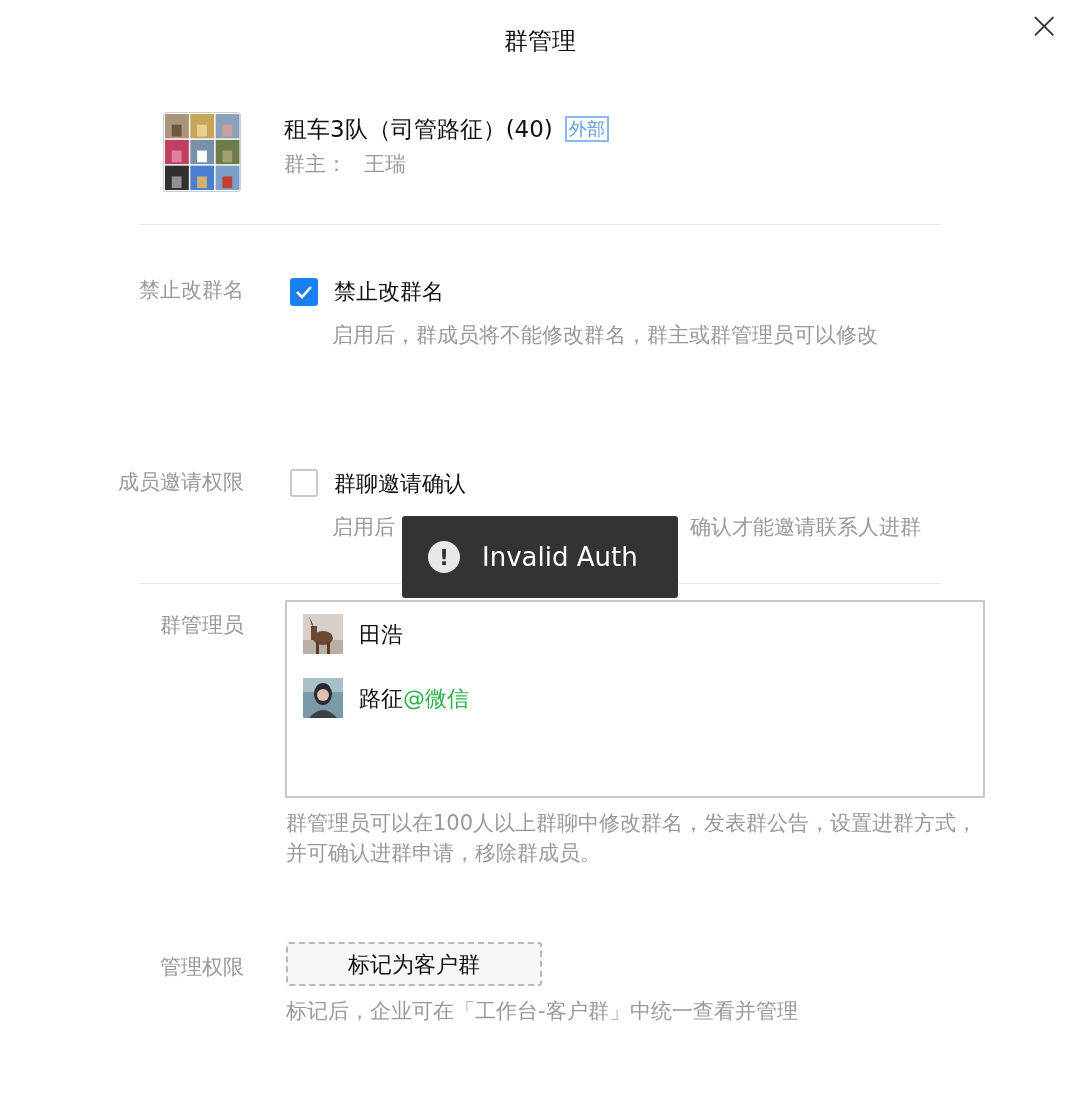 Image resolution: width=1080 pixels, height=1114 pixels. What do you see at coordinates (418, 129) in the screenshot?
I see `group-name: 租车3队（司管路征）(40)` at bounding box center [418, 129].